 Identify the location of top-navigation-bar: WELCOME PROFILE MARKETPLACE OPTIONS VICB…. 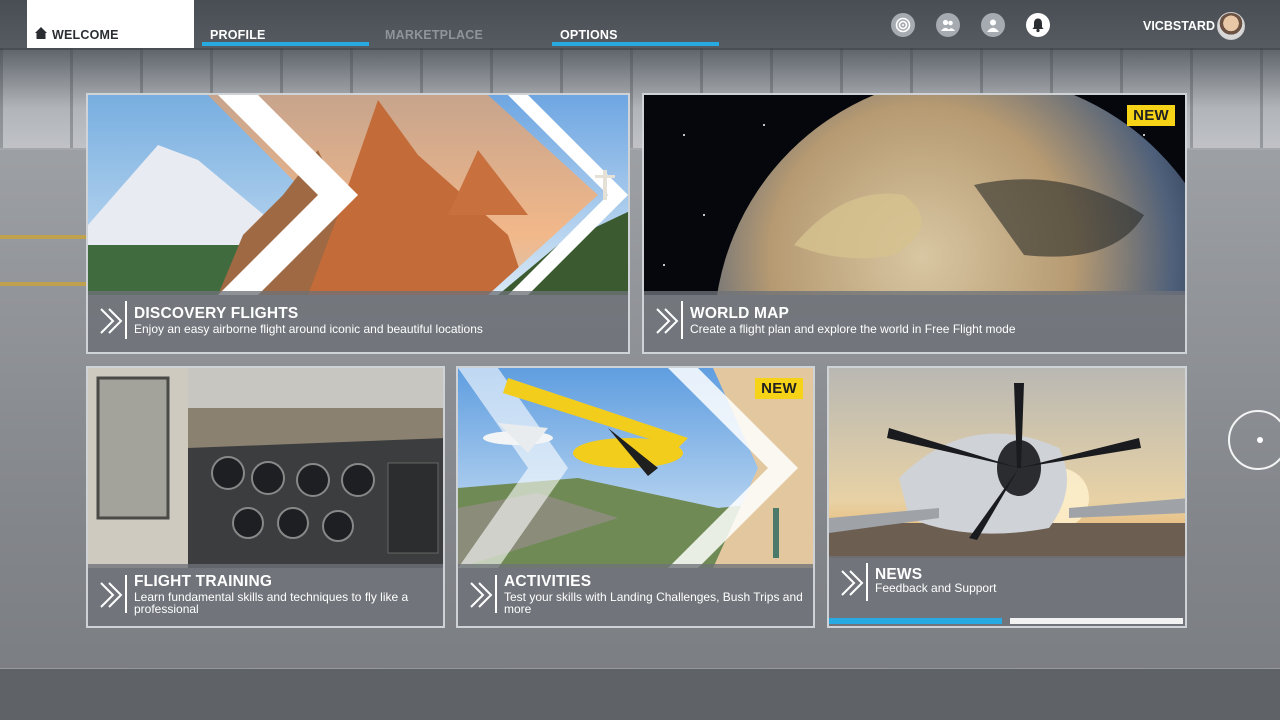
(640, 25).